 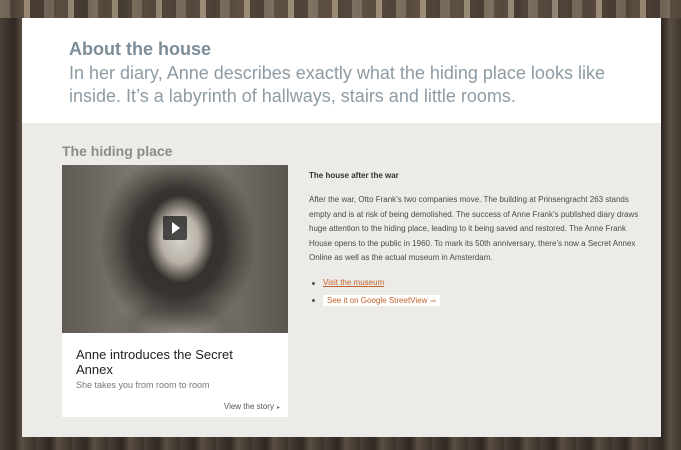 What do you see at coordinates (353, 282) in the screenshot?
I see `visit-museum-link: Visit the museum` at bounding box center [353, 282].